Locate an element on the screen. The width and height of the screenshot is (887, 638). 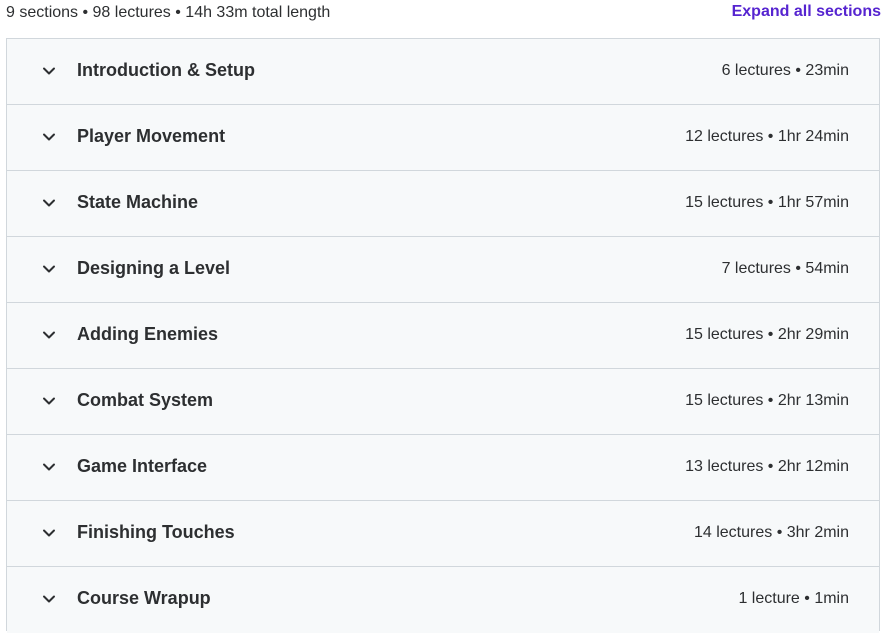
section-meta: 15 lectures • 2hr 29min is located at coordinates (767, 334).